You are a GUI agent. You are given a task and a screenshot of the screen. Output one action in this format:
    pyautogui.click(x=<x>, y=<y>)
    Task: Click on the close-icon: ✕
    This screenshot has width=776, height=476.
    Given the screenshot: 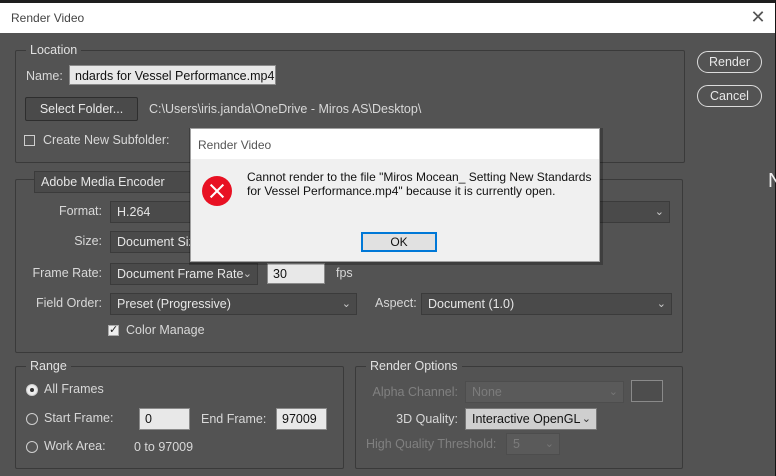 What is the action you would take?
    pyautogui.click(x=758, y=17)
    